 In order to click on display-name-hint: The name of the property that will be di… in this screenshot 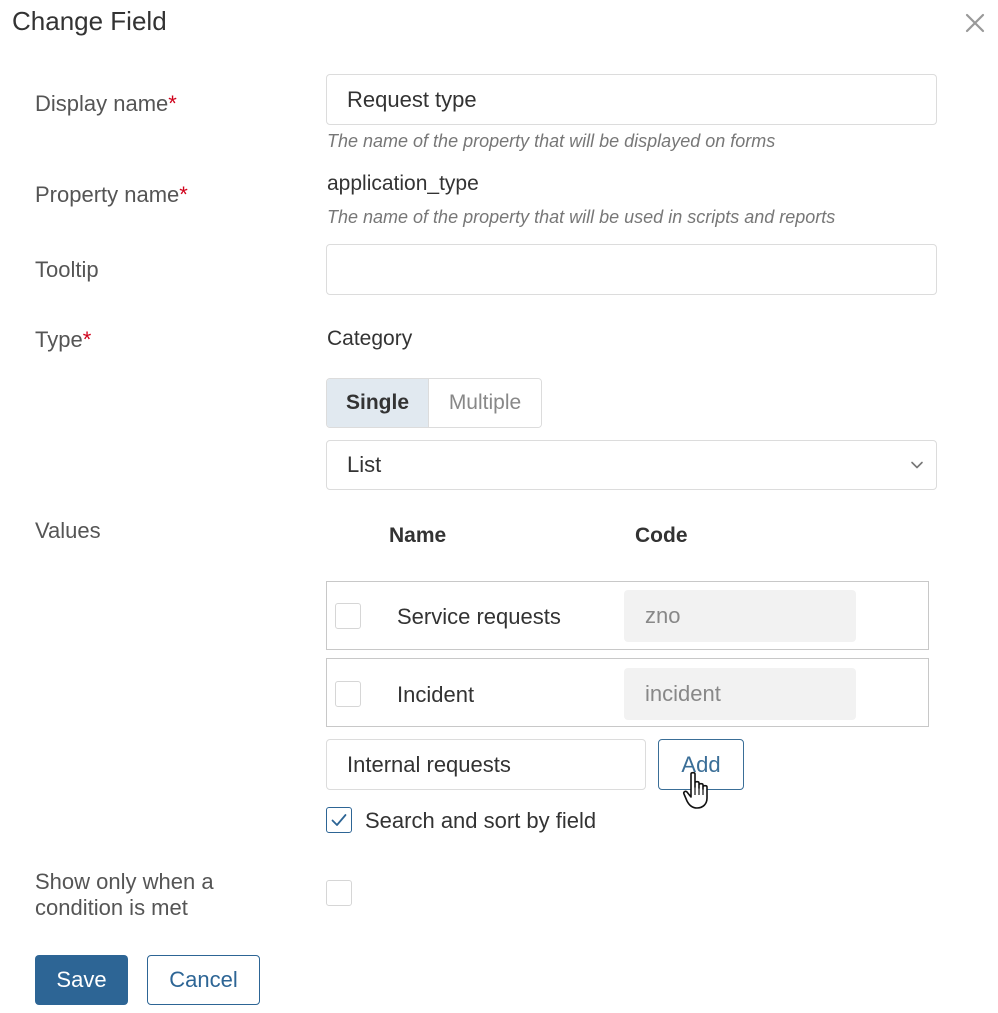, I will do `click(551, 141)`.